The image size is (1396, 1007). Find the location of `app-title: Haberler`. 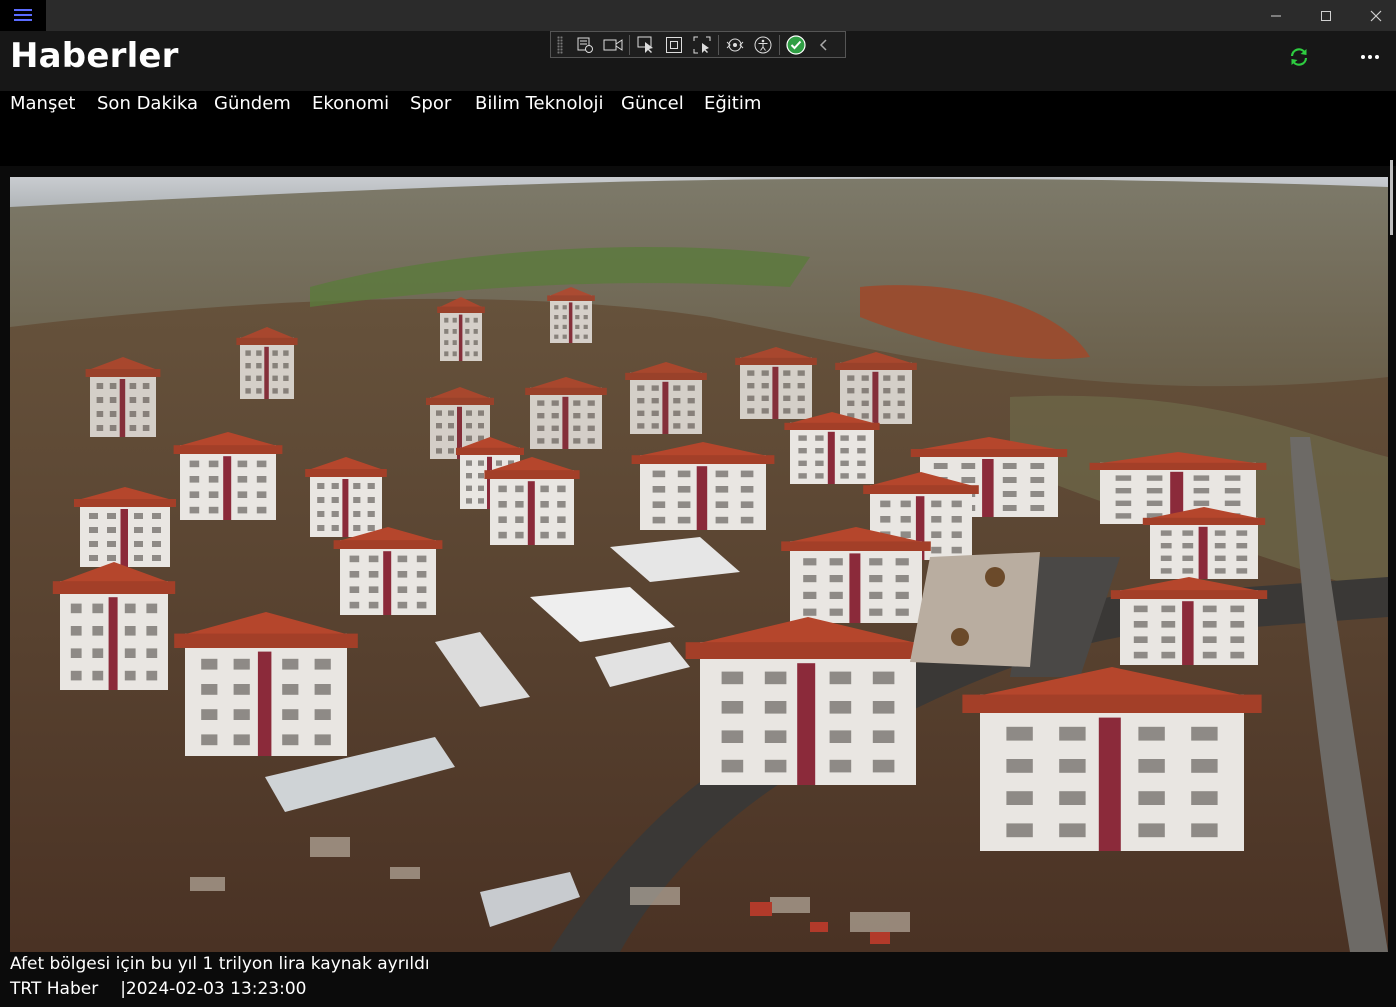

app-title: Haberler is located at coordinates (94, 56).